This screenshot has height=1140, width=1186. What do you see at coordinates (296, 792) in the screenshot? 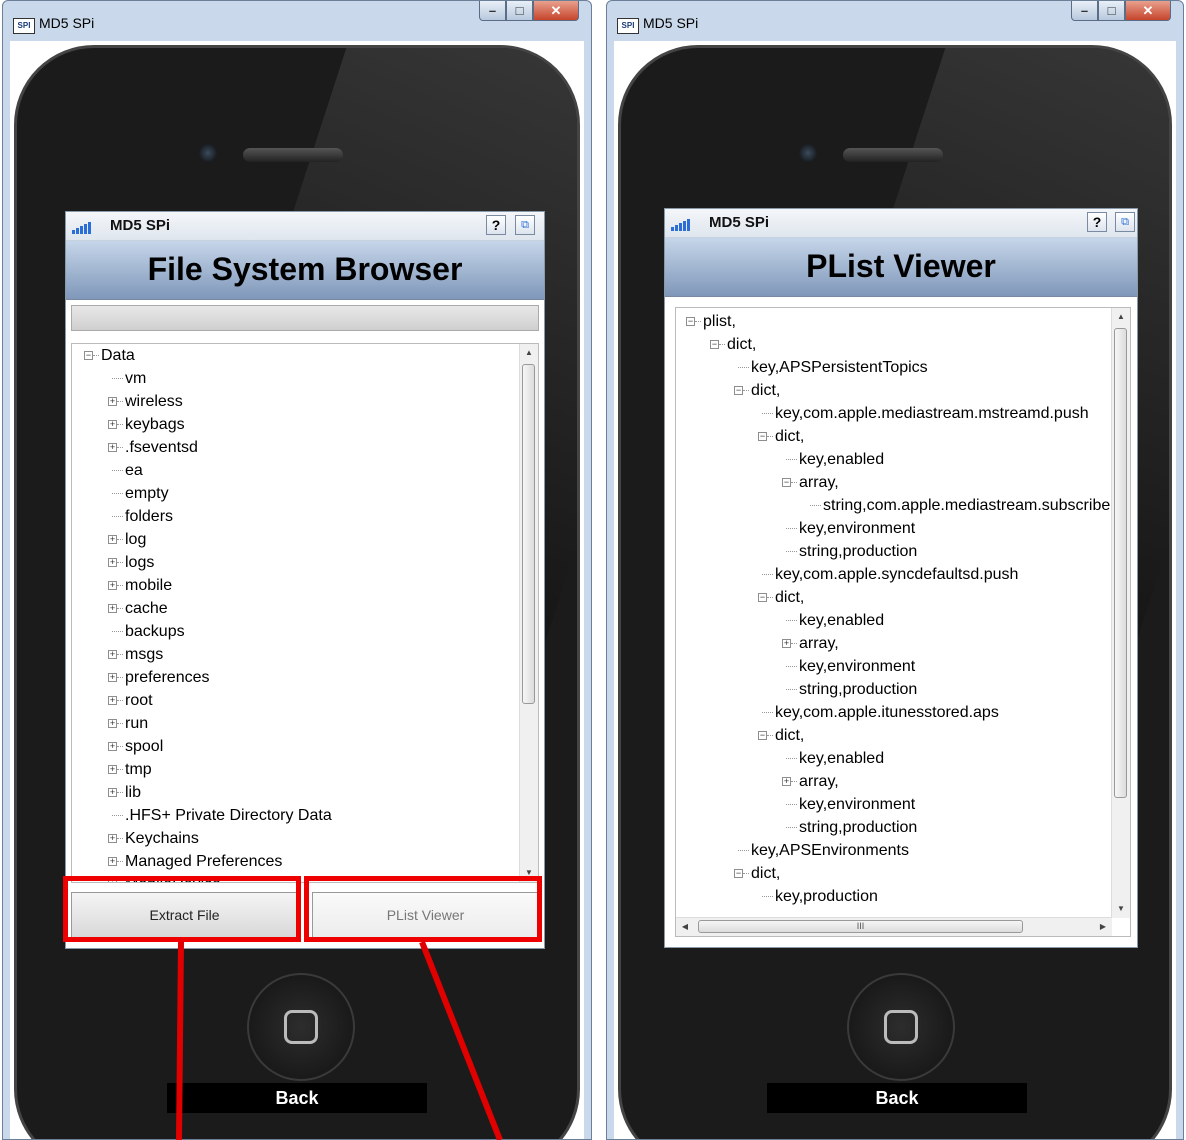
I see `tree-node: + lib` at bounding box center [296, 792].